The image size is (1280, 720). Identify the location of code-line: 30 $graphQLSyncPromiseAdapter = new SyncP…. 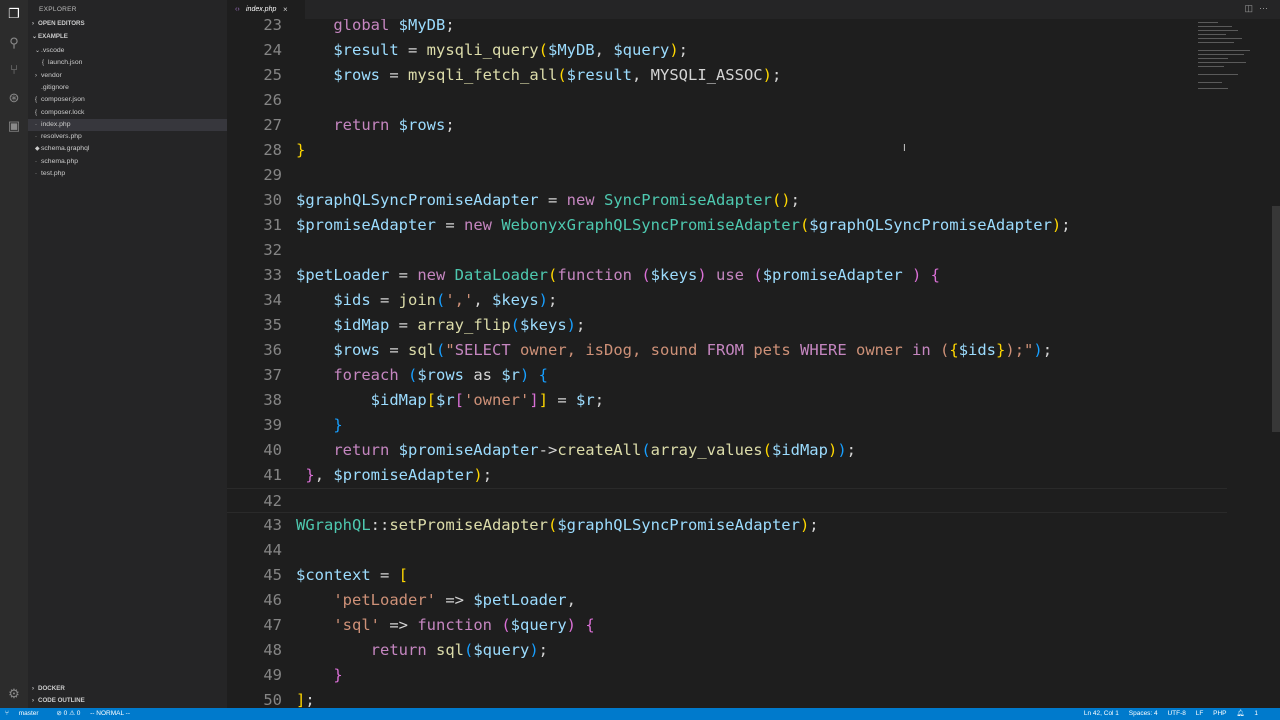
(727, 200).